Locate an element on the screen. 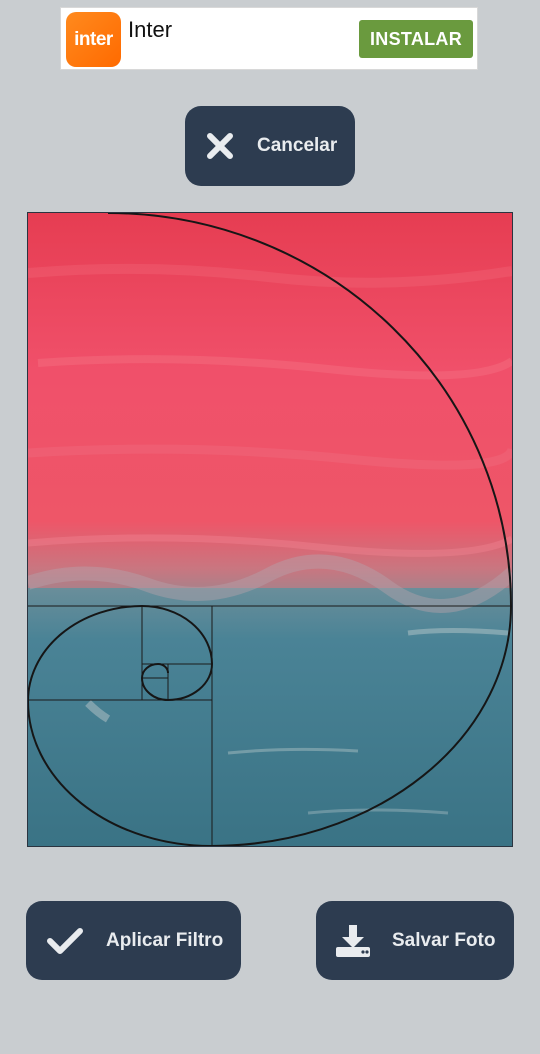 The height and width of the screenshot is (1054, 540). ad-title: Inter is located at coordinates (150, 29).